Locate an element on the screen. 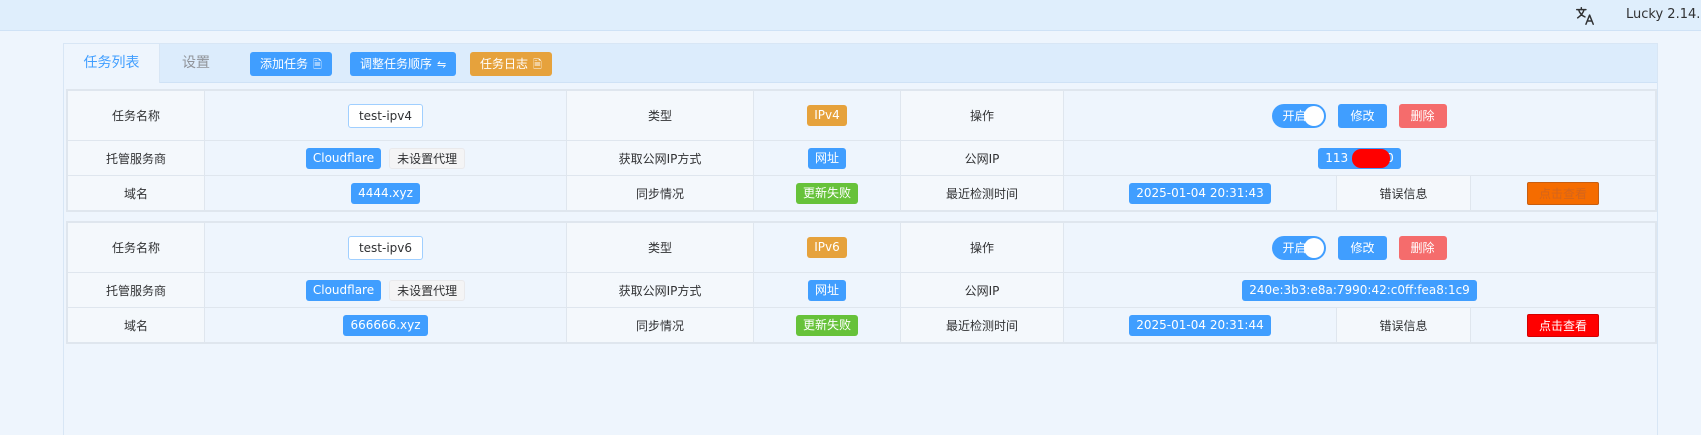  task-row: 任务名称 test-ipv6 类型 IPv6 操作 开启 修改 删除 is located at coordinates (861, 248).